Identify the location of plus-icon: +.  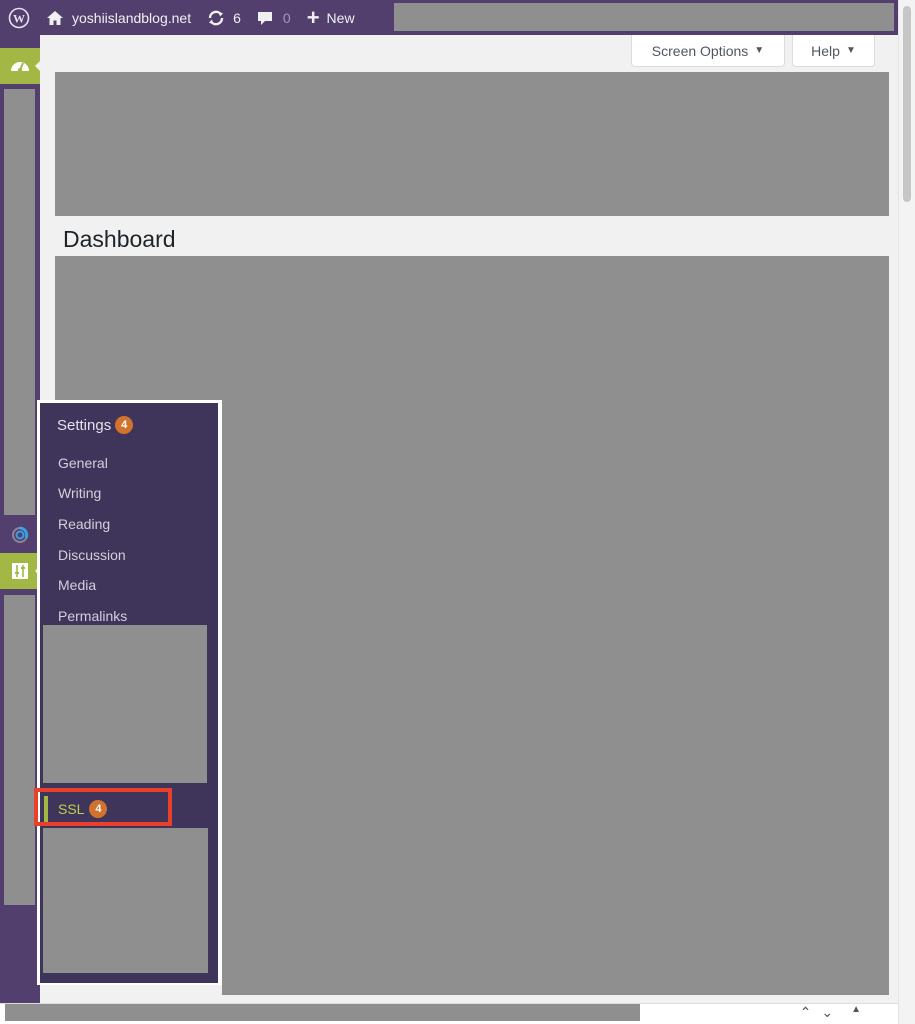
(313, 17).